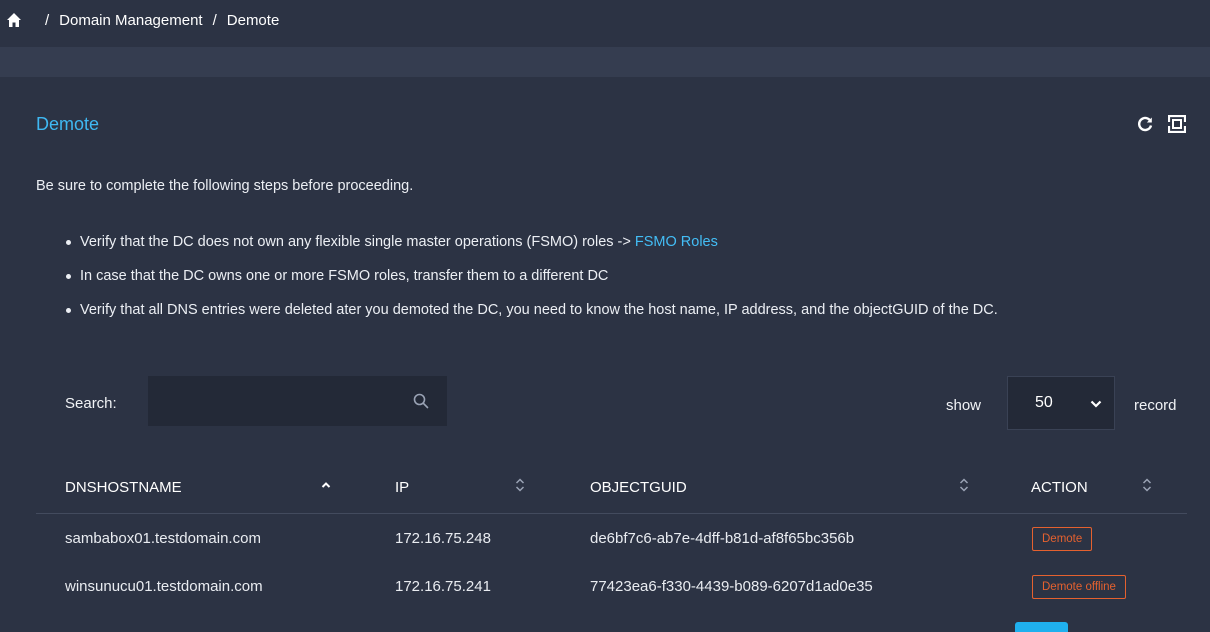 The height and width of the screenshot is (632, 1210). I want to click on cell-hostname: sambabox01.testdomain.com, so click(163, 538).